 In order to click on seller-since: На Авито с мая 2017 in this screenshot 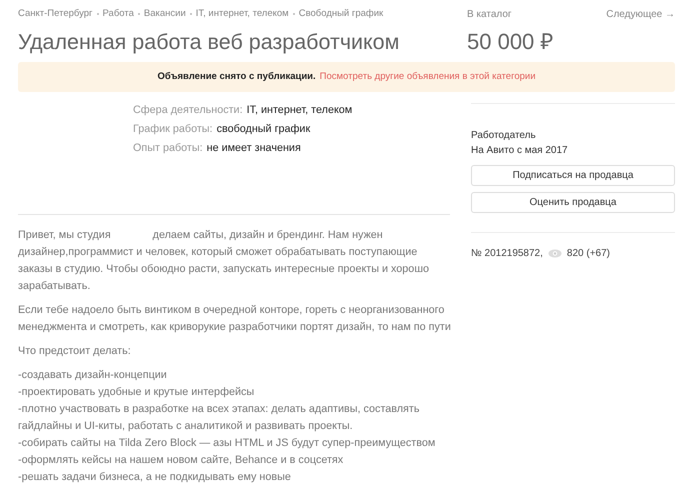, I will do `click(520, 151)`.